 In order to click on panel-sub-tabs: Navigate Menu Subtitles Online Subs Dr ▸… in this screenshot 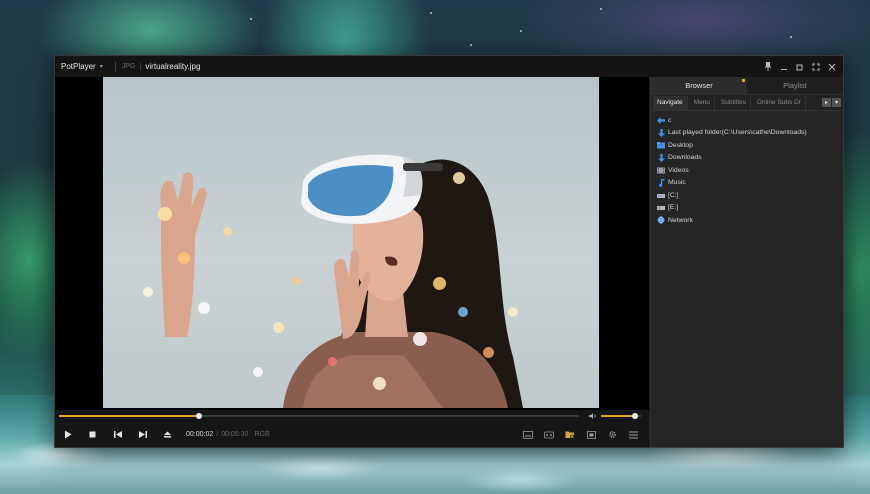, I will do `click(747, 103)`.